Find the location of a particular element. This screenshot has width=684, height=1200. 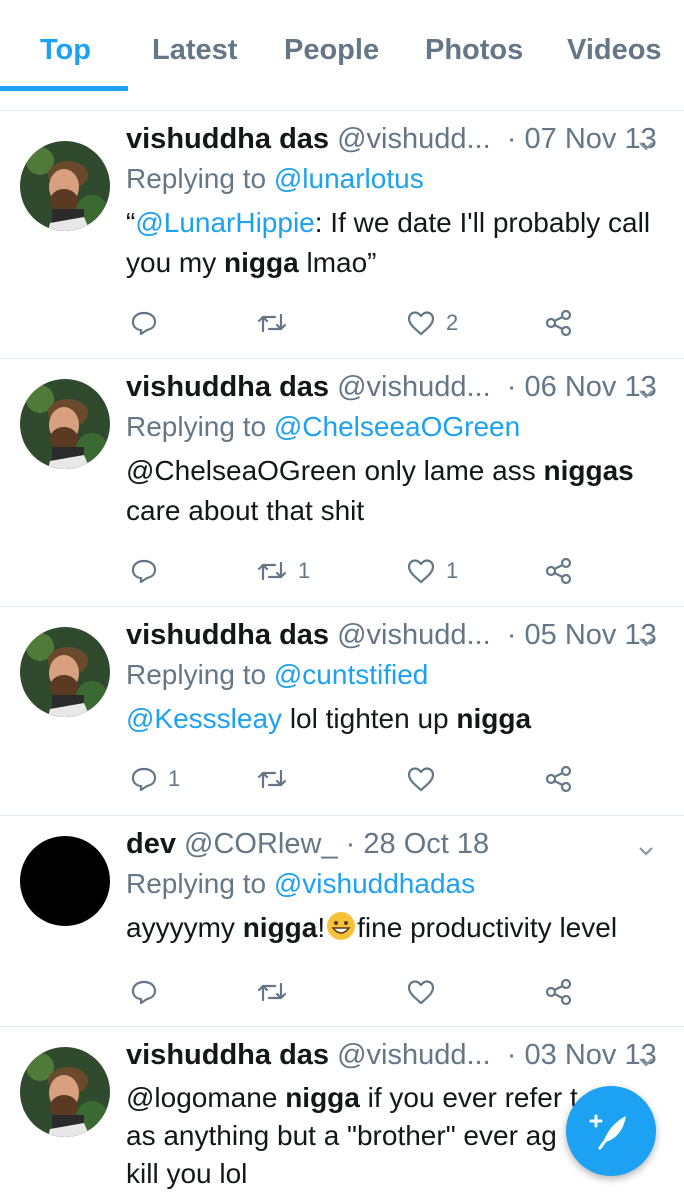

text-part: fine productivity level is located at coordinates (487, 927).